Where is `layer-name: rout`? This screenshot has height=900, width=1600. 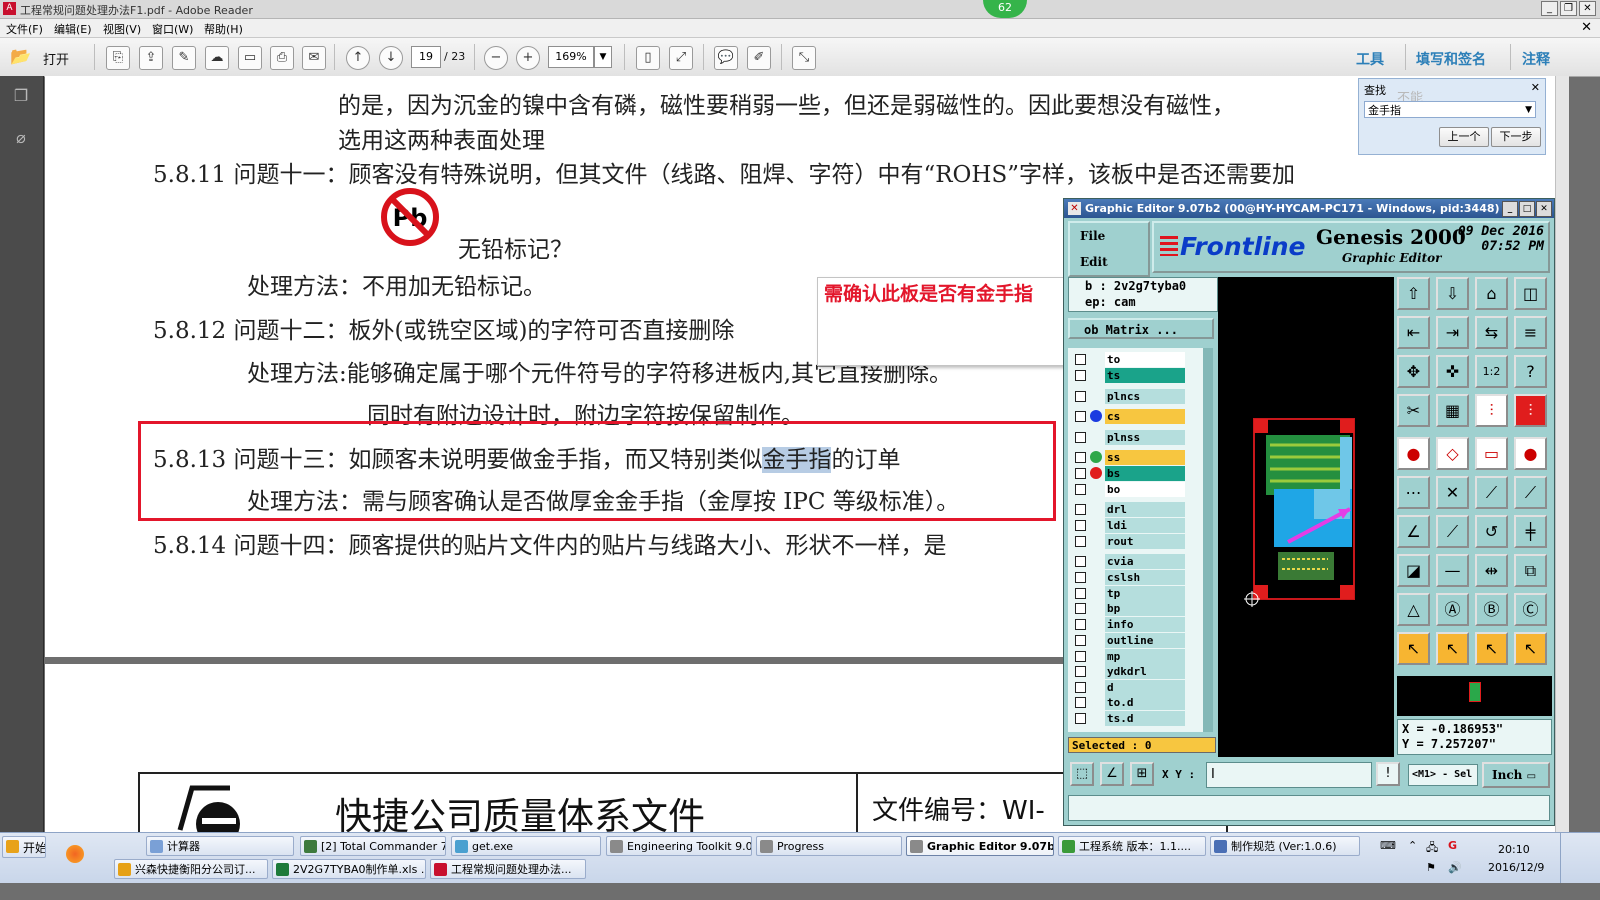
layer-name: rout is located at coordinates (1145, 541).